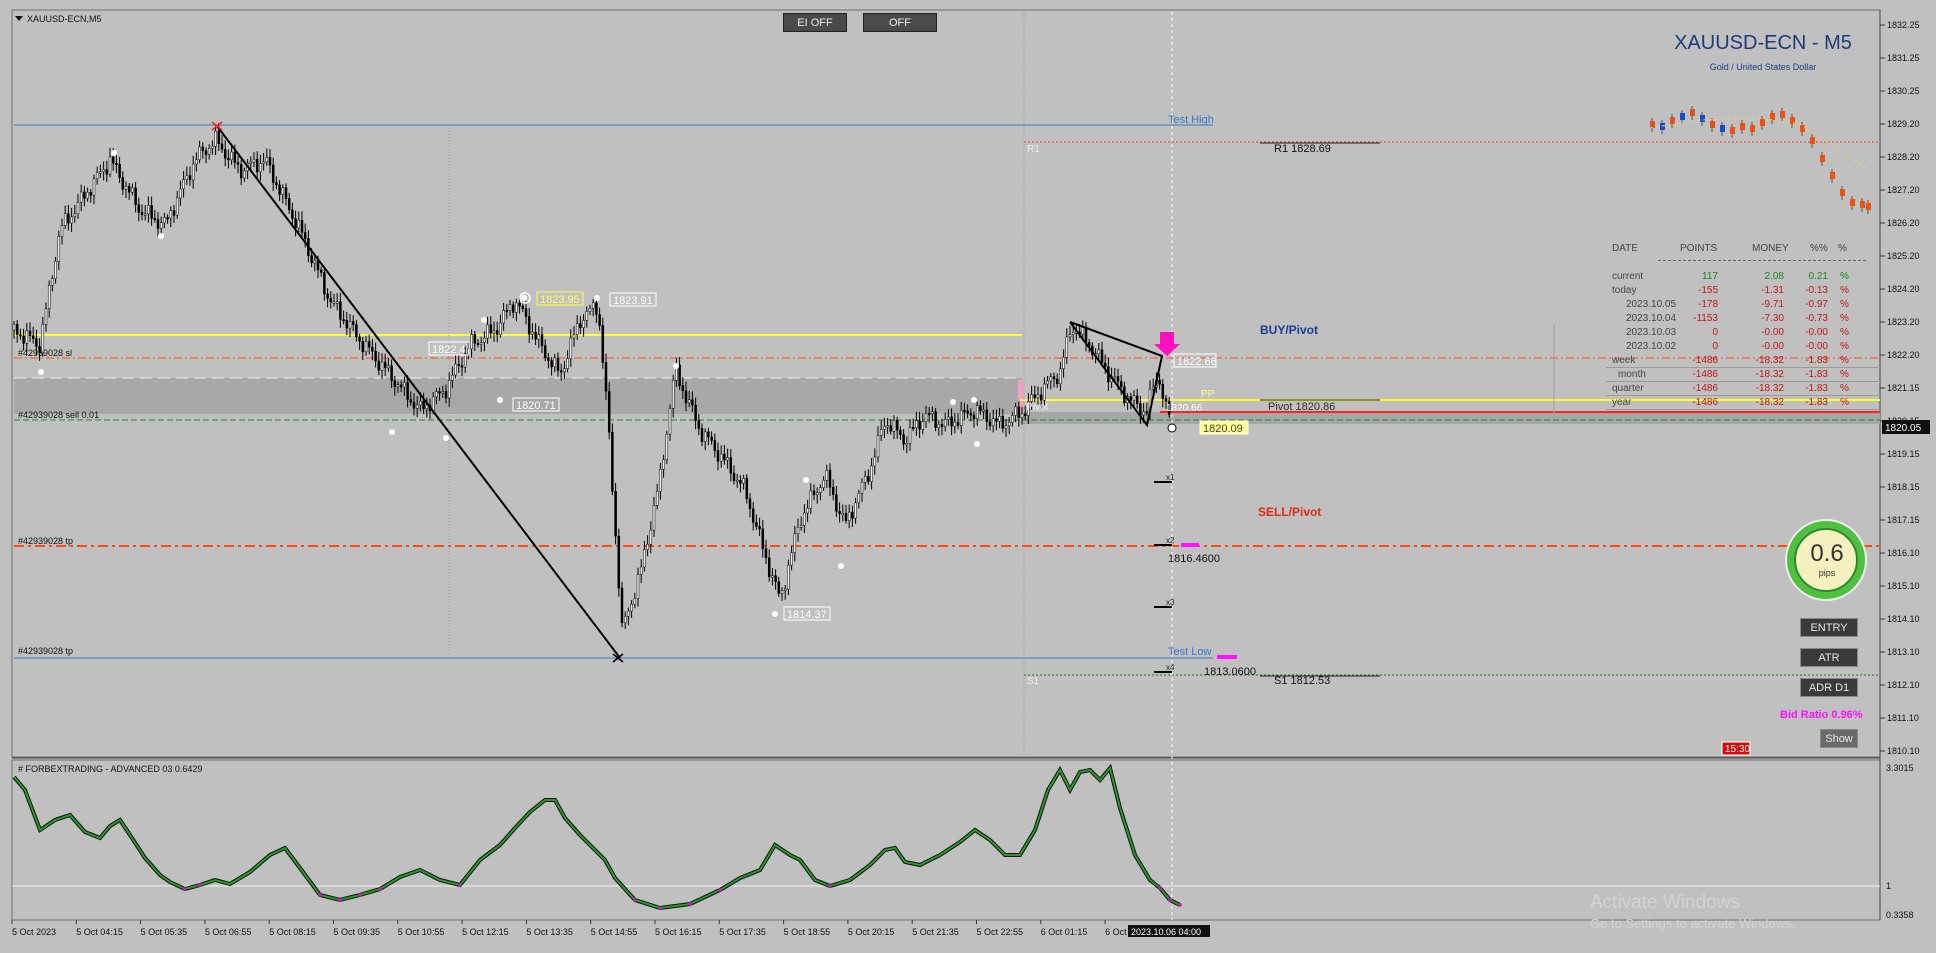  Describe the element at coordinates (1903, 91) in the screenshot. I see `price-tick-label: 1830.25` at that location.